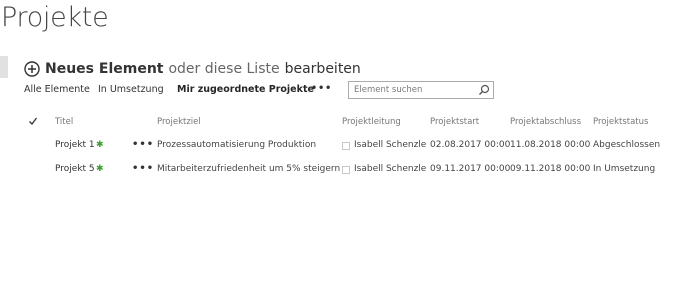  Describe the element at coordinates (484, 90) in the screenshot. I see `search-icon` at that location.